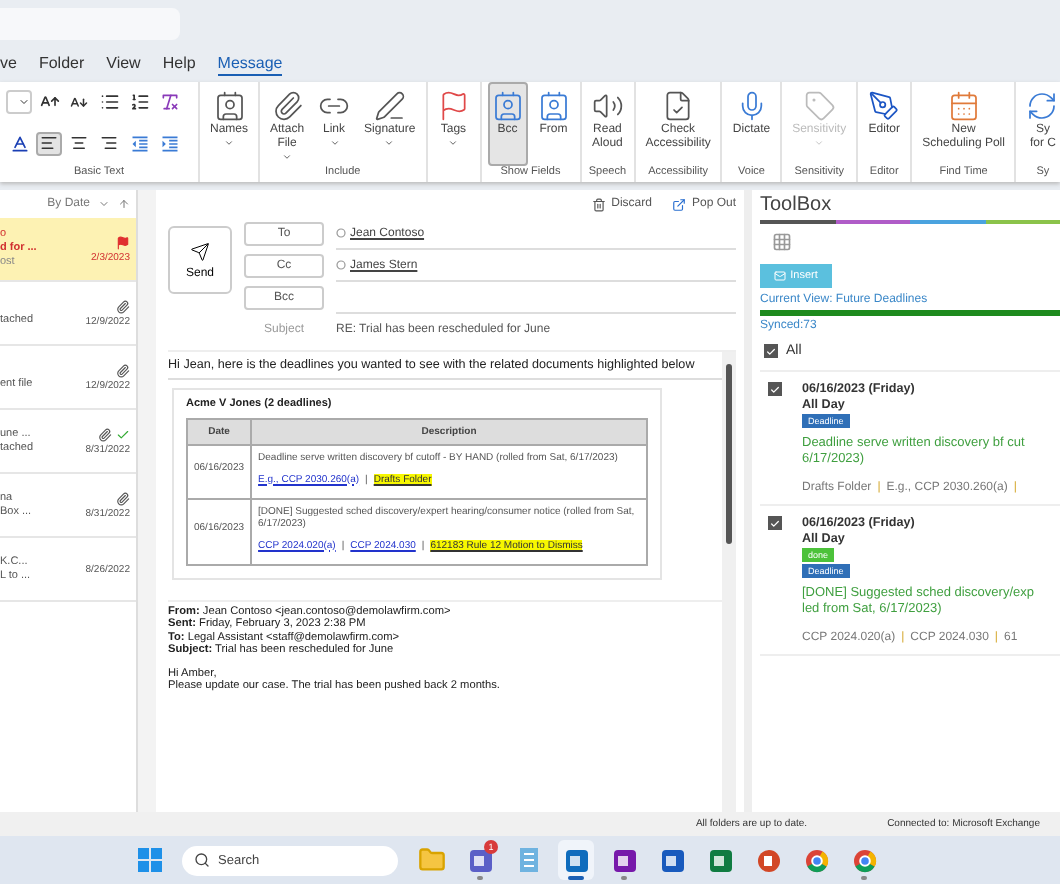 The image size is (1060, 884). Describe the element at coordinates (729, 582) in the screenshot. I see `scrollbar` at that location.